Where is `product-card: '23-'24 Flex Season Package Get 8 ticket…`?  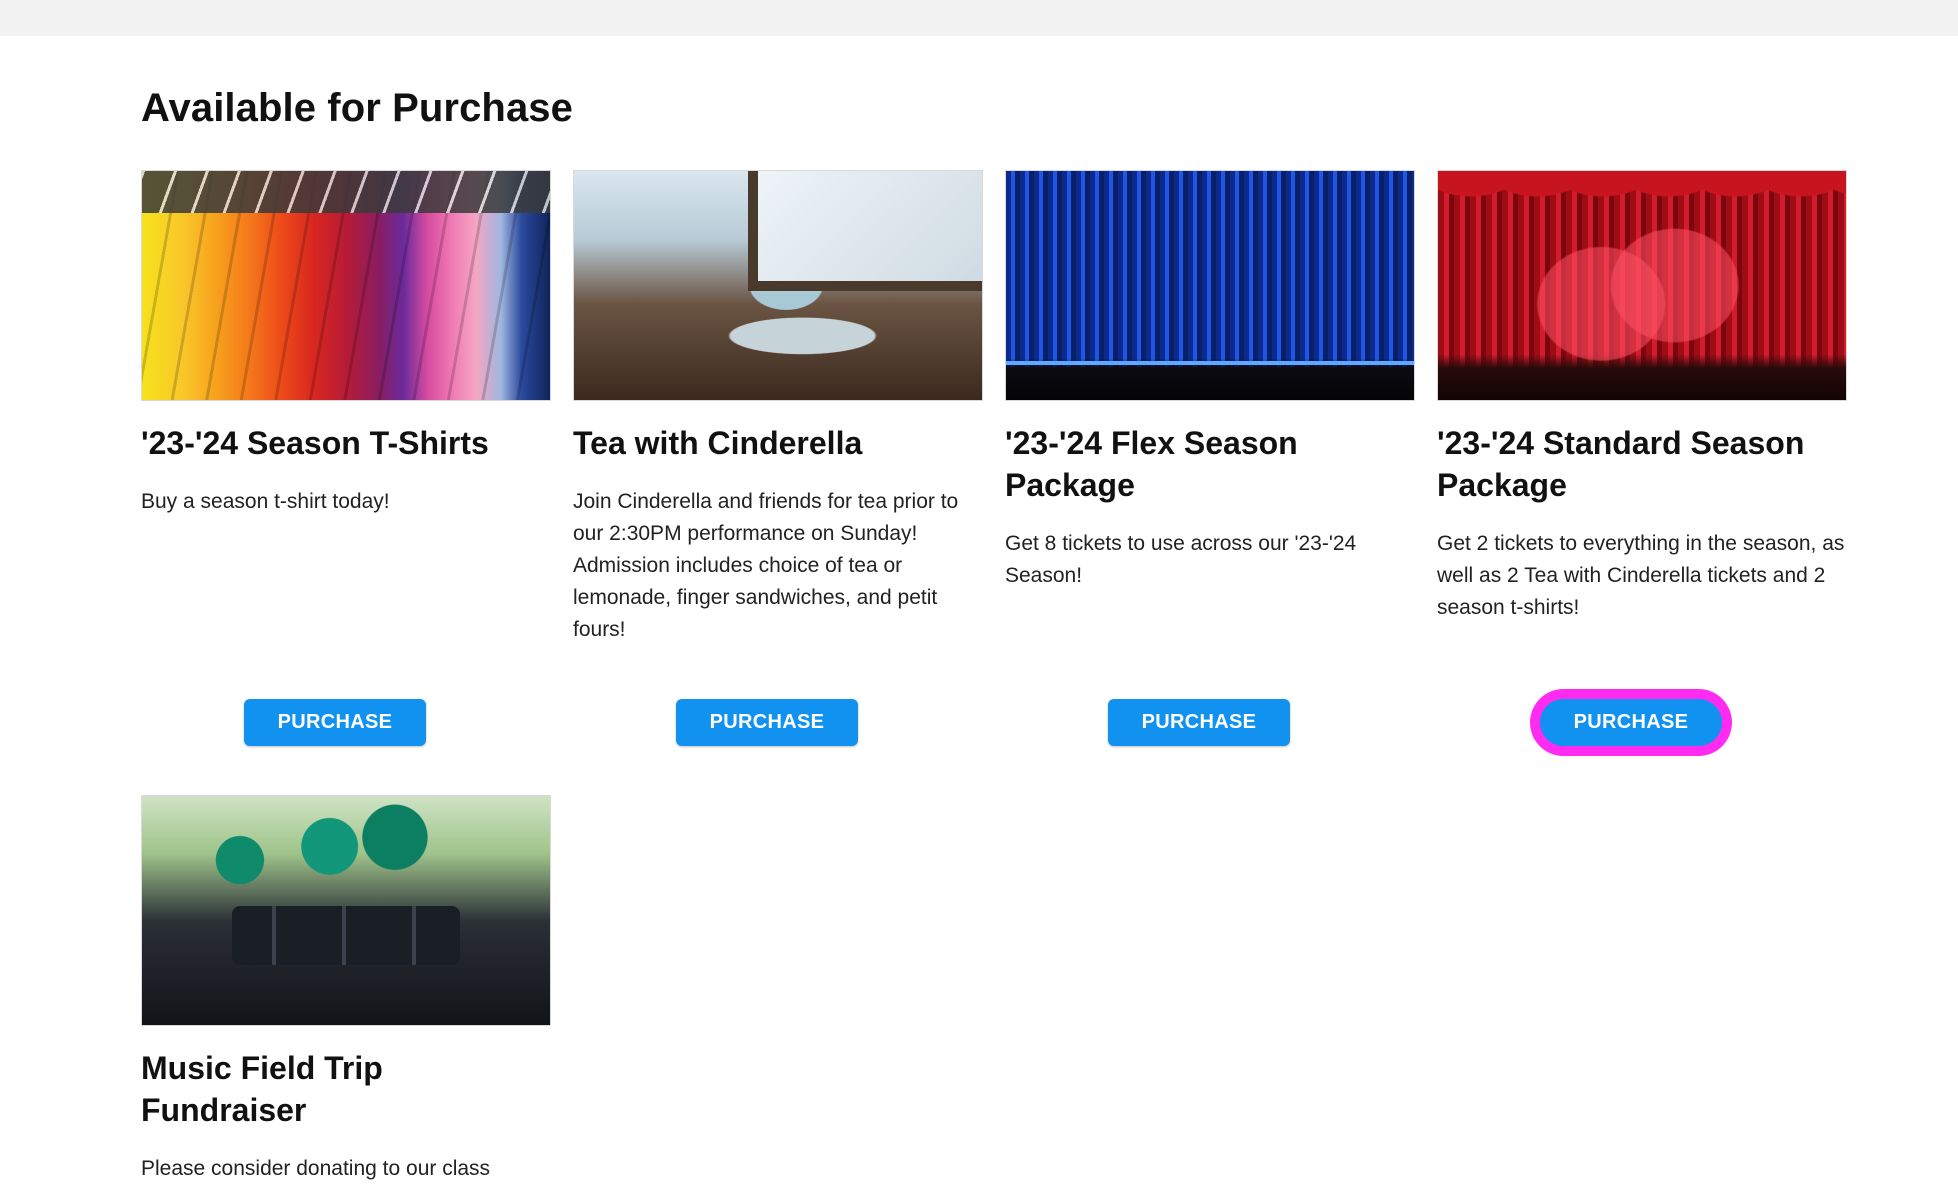
product-card: '23-'24 Flex Season Package Get 8 ticket… is located at coordinates (1210, 458).